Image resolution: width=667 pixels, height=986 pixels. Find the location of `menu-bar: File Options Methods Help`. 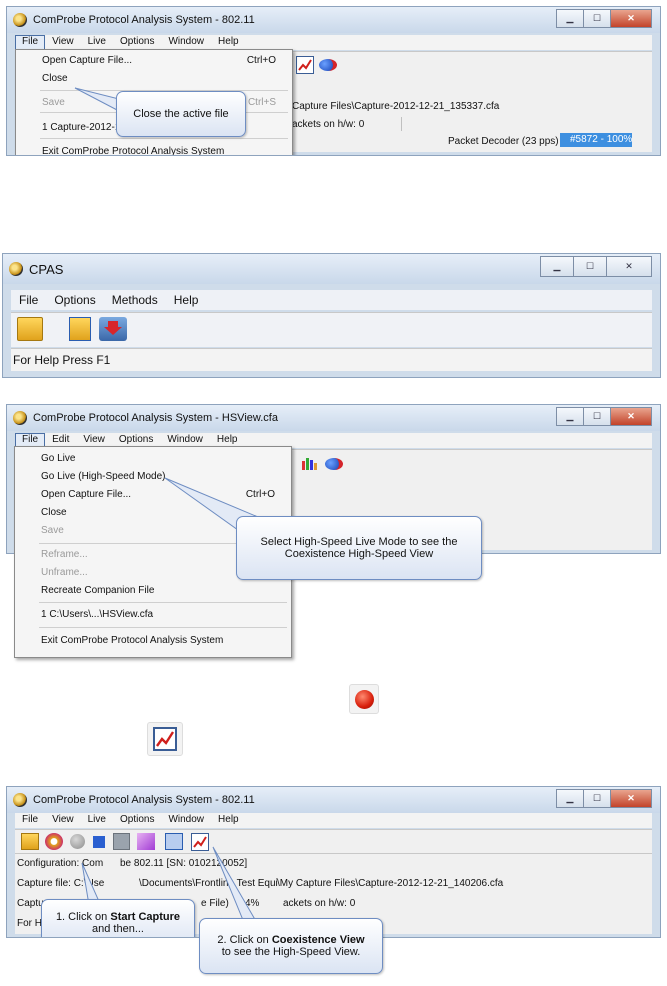

menu-bar: File Options Methods Help is located at coordinates (331, 300).